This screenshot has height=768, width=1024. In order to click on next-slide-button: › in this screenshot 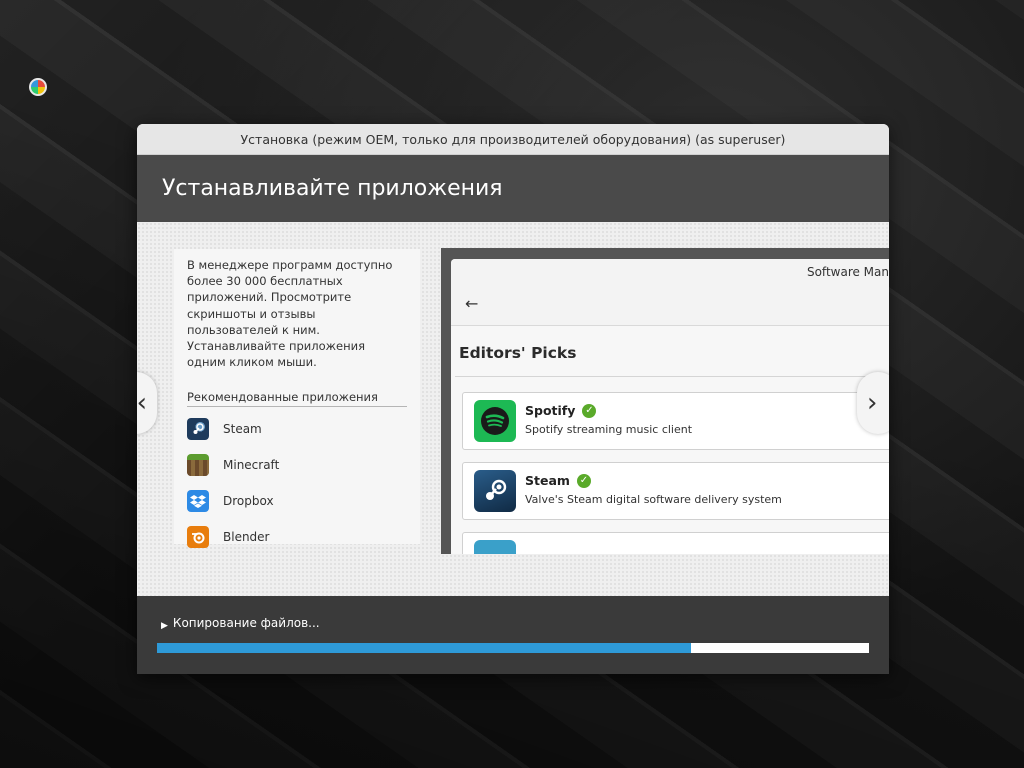, I will do `click(873, 403)`.